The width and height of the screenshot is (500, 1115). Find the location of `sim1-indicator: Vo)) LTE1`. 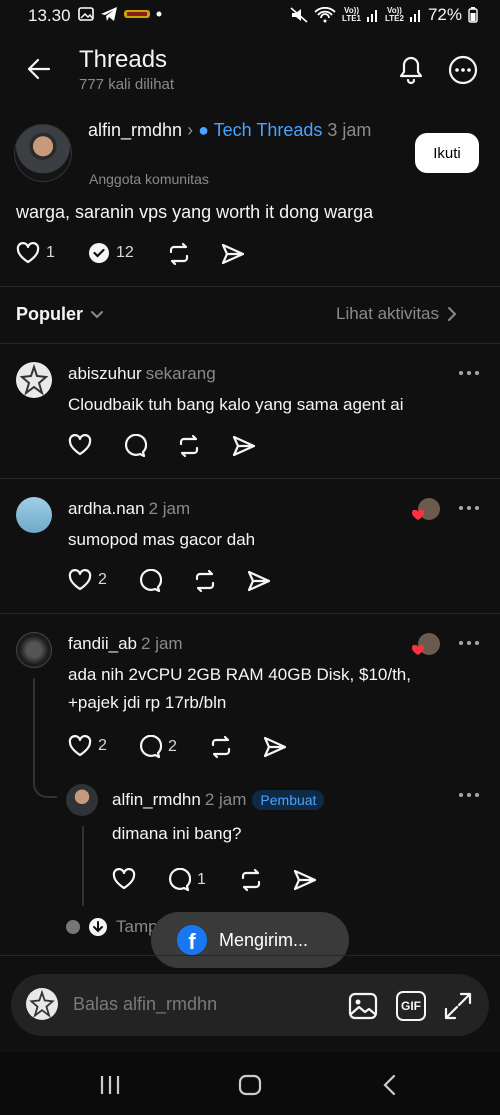

sim1-indicator: Vo)) LTE1 is located at coordinates (351, 15).